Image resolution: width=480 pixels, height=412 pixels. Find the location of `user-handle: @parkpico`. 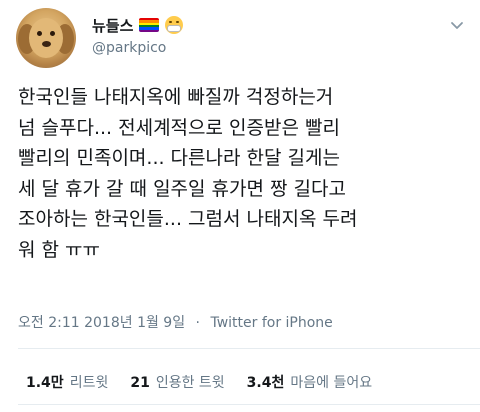

user-handle: @parkpico is located at coordinates (129, 48).